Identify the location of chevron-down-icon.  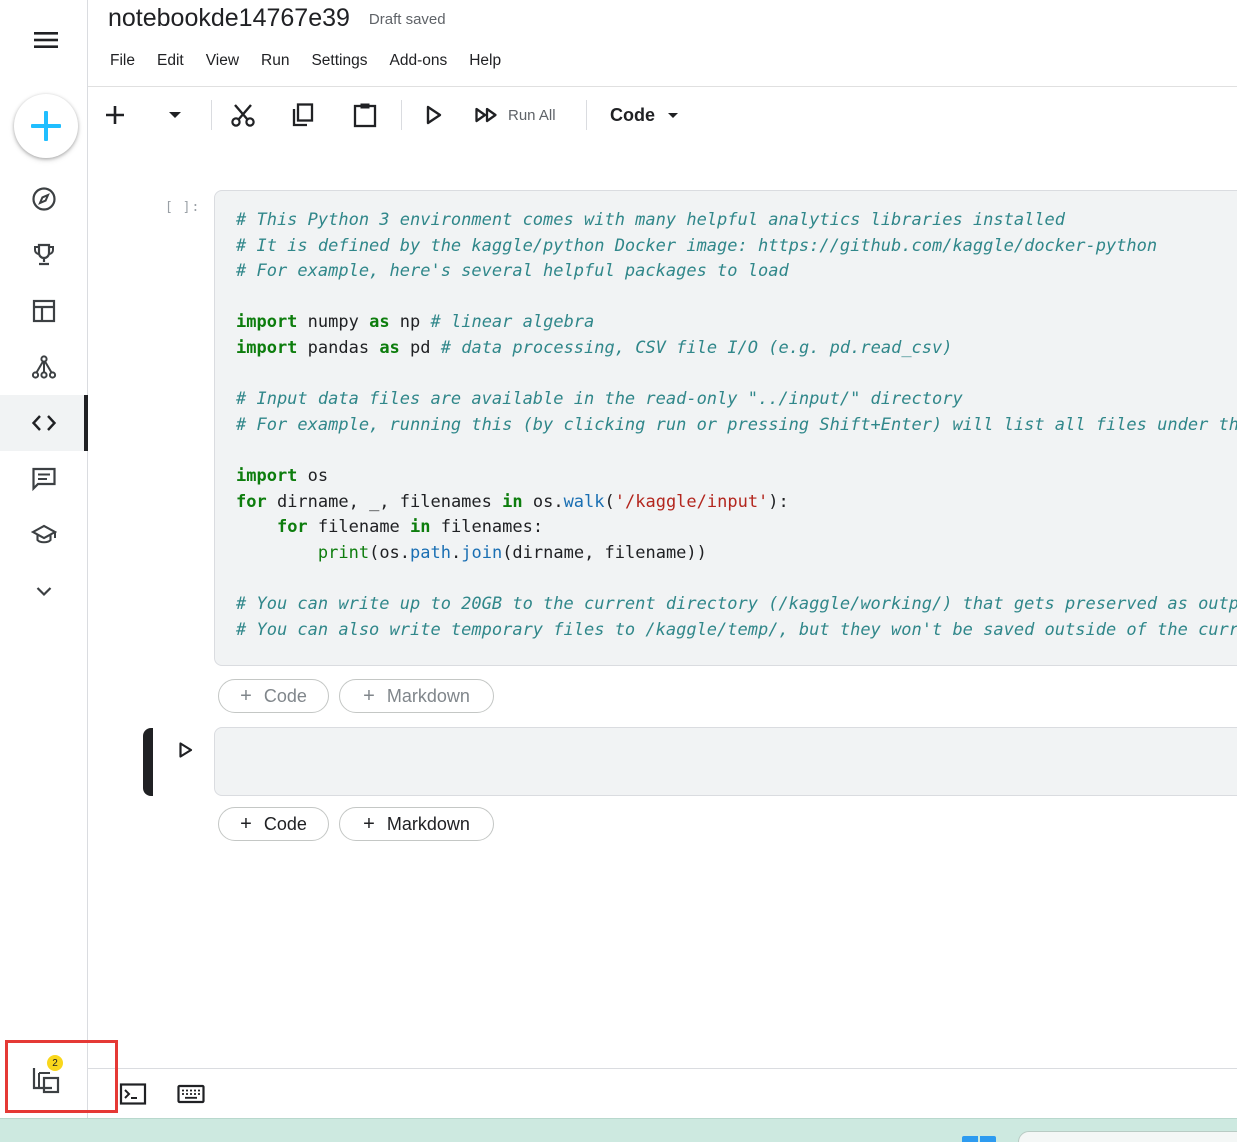
(44, 592).